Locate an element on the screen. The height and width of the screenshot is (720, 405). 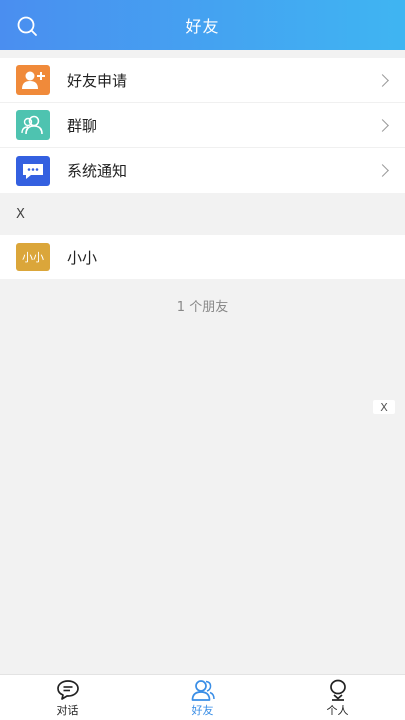
tab-label: 好友 is located at coordinates (202, 710).